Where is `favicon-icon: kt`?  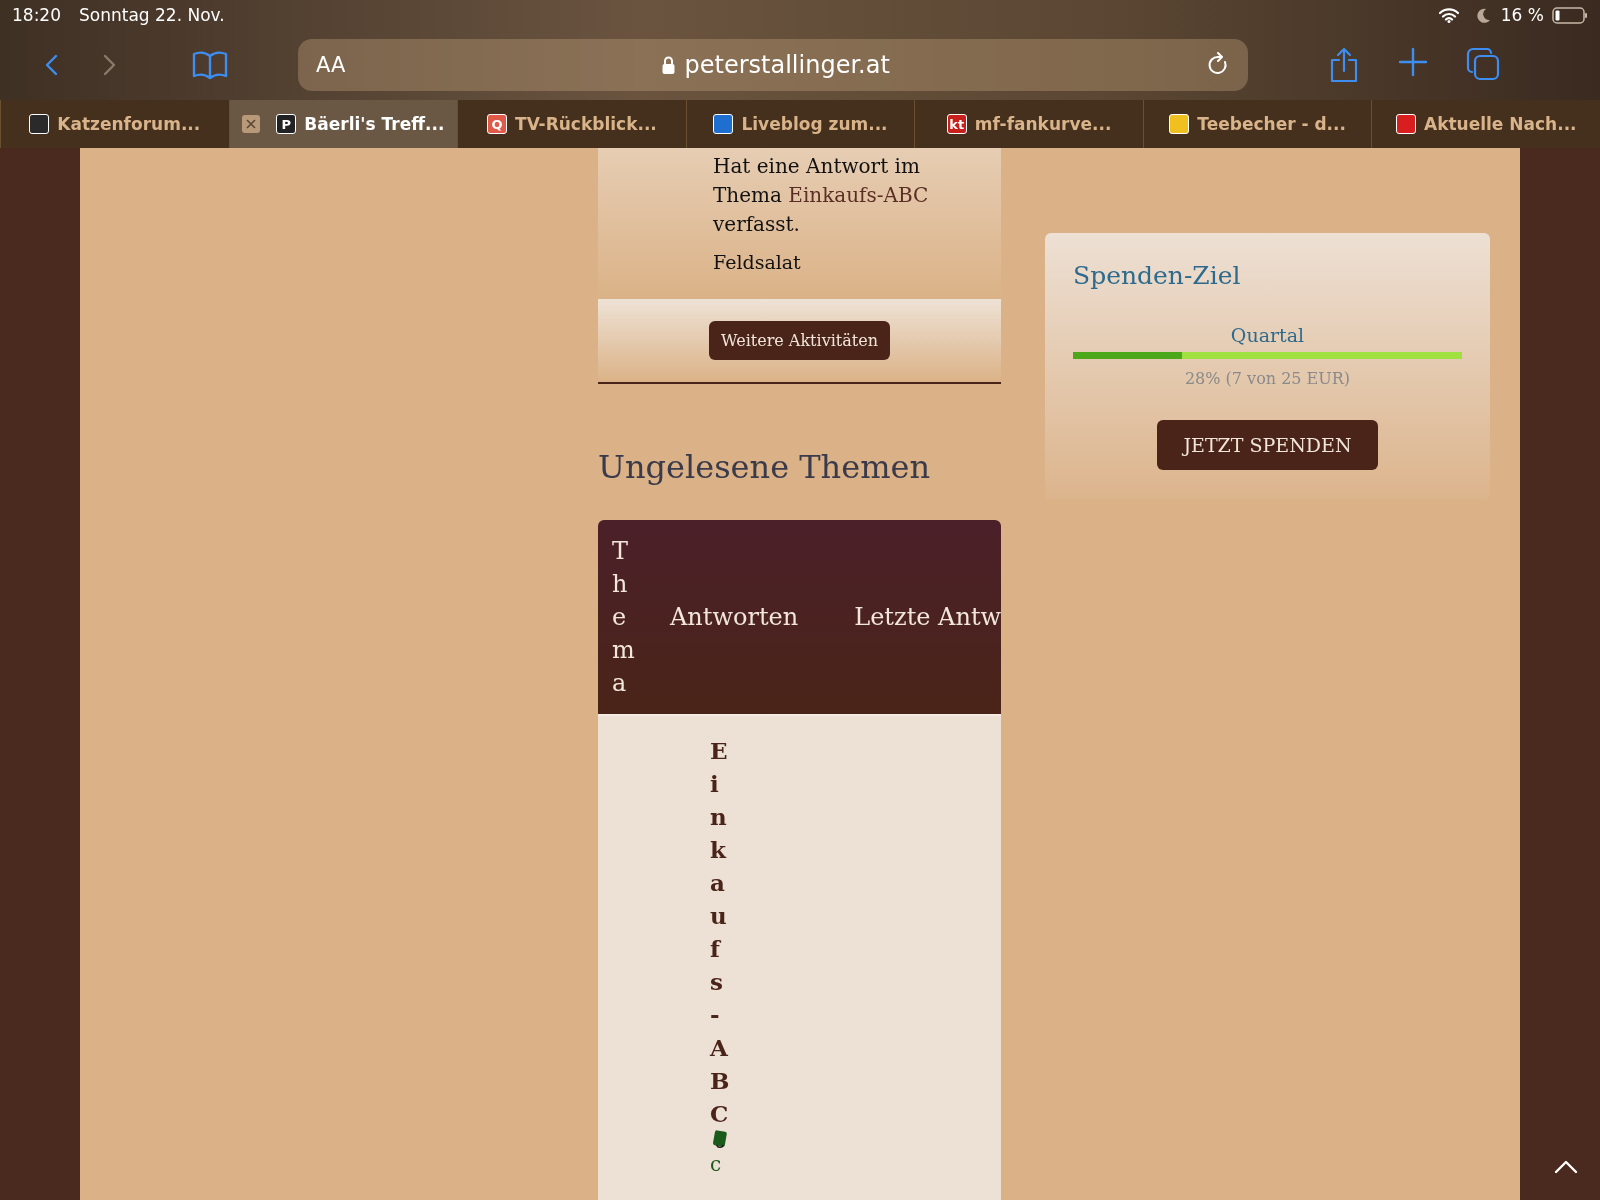
favicon-icon: kt is located at coordinates (956, 124).